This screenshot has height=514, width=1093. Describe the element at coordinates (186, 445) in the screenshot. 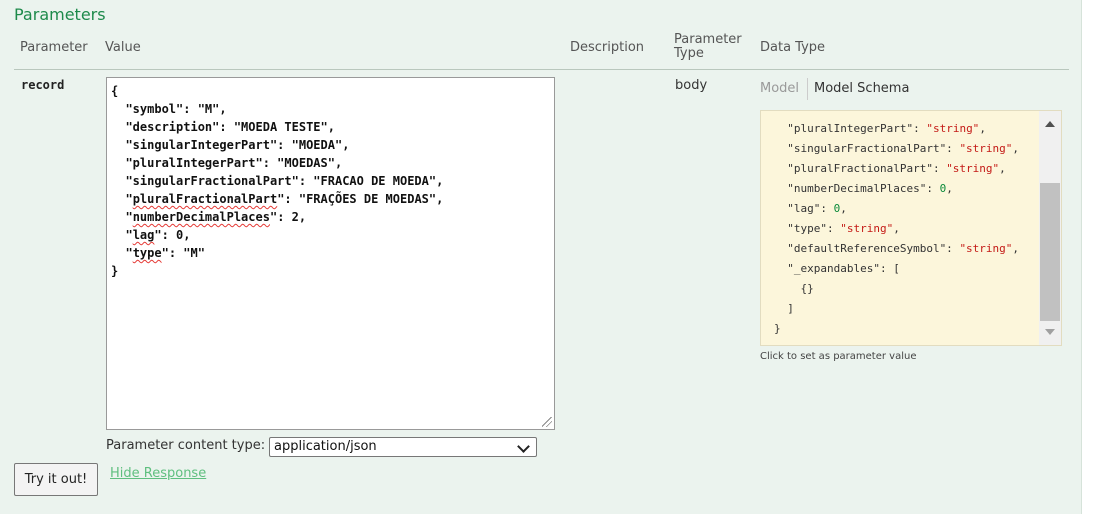

I see `content-type-label: Parameter content type:` at that location.